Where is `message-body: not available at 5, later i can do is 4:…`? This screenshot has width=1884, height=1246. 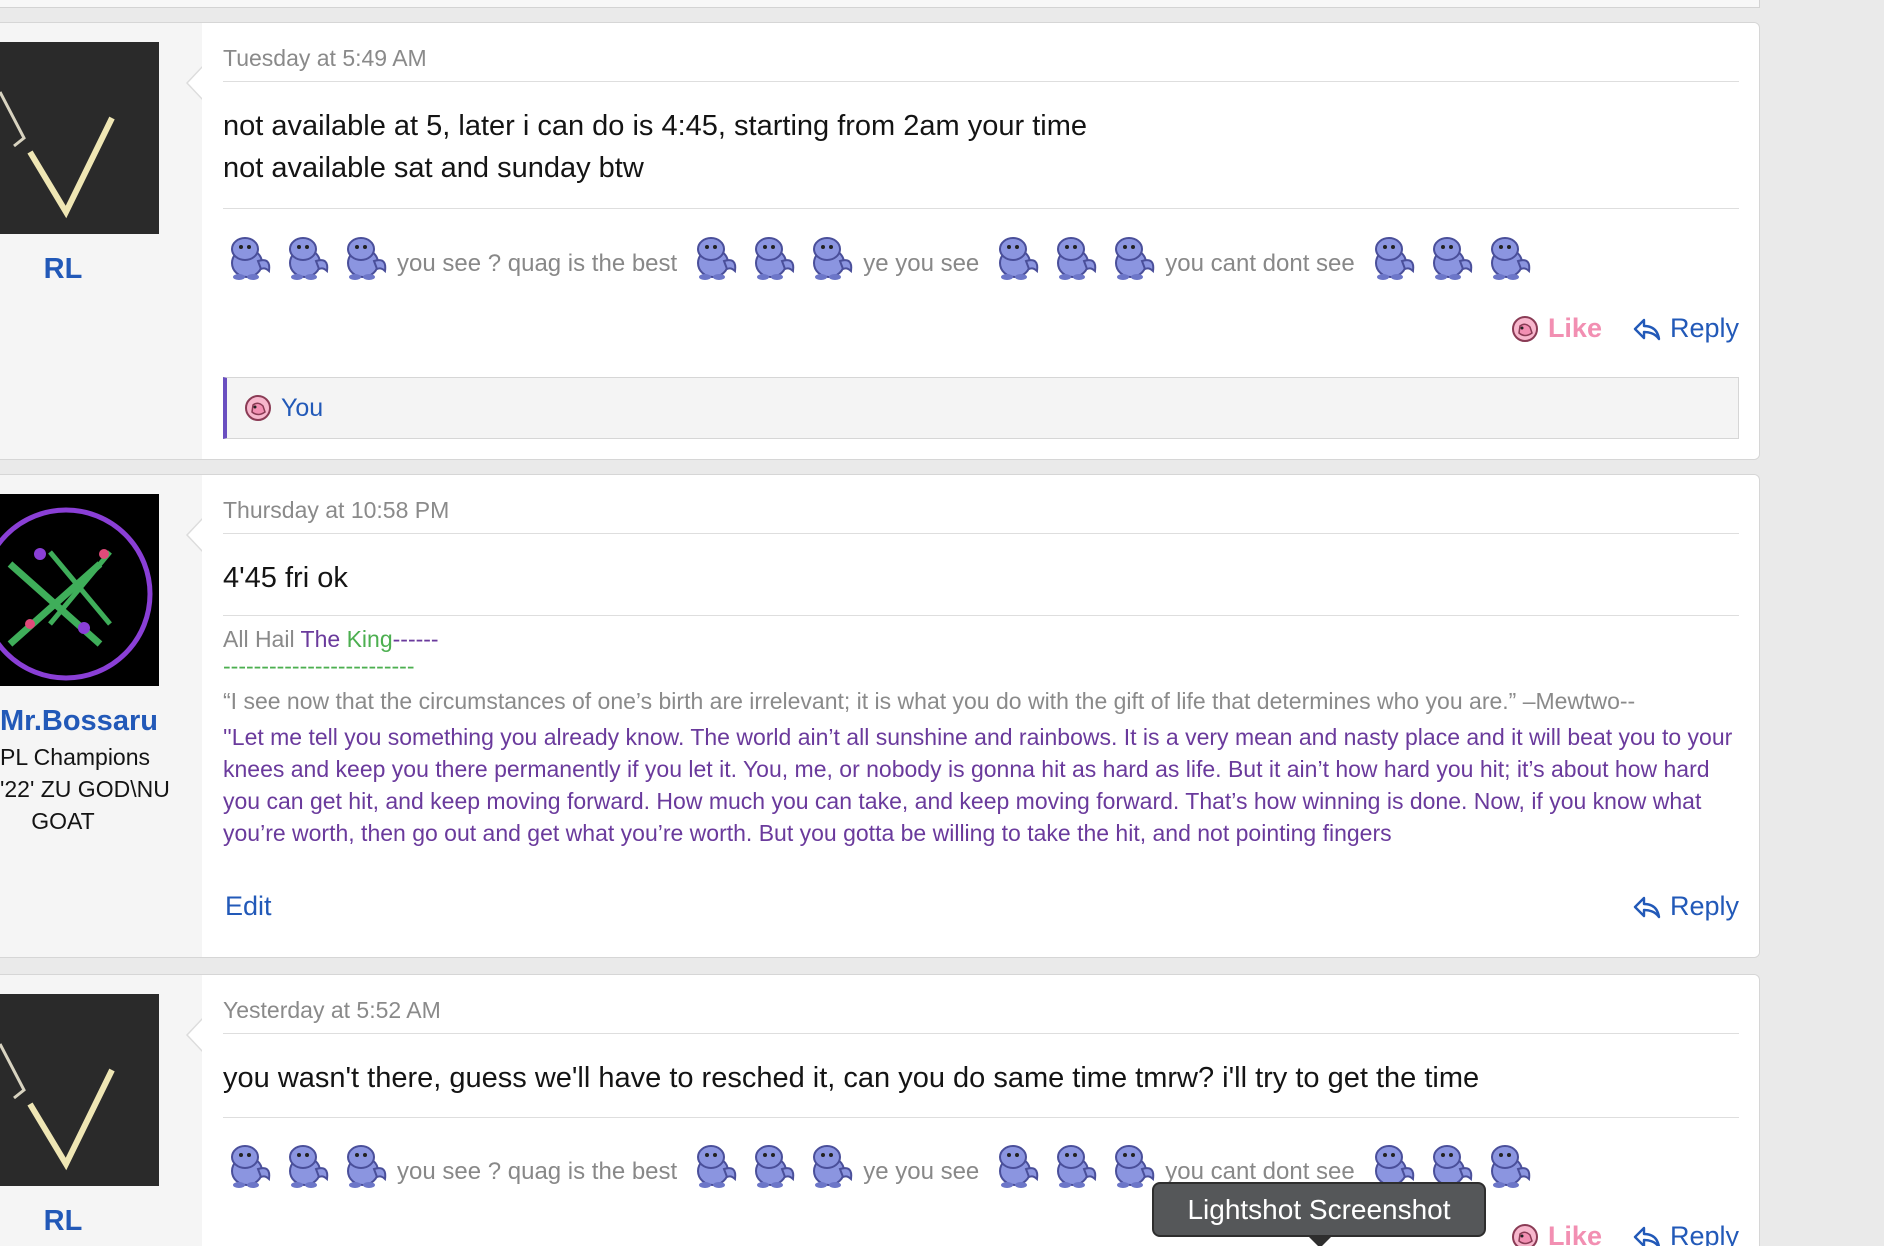
message-body: not available at 5, later i can do is 4:… is located at coordinates (981, 147).